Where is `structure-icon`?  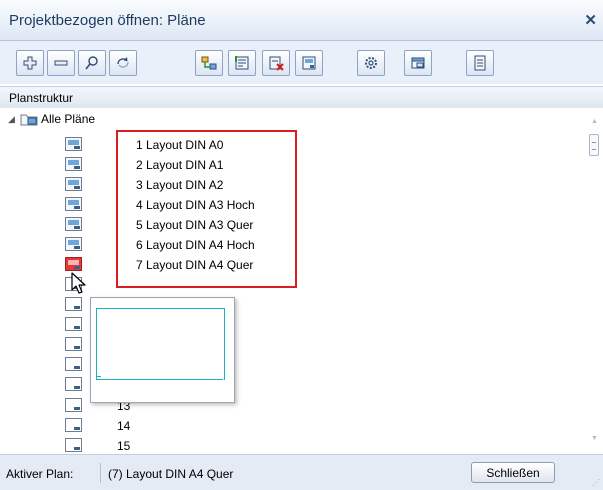
structure-icon is located at coordinates (209, 63).